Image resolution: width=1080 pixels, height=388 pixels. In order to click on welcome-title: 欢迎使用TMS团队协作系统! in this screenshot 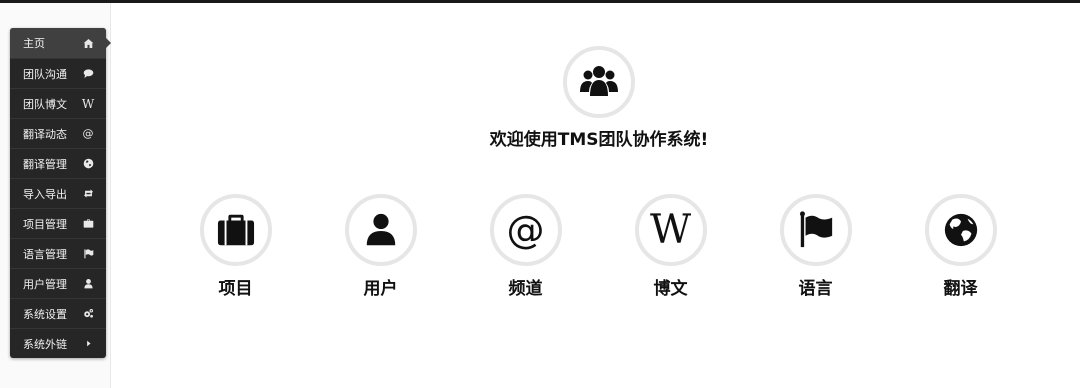, I will do `click(599, 140)`.